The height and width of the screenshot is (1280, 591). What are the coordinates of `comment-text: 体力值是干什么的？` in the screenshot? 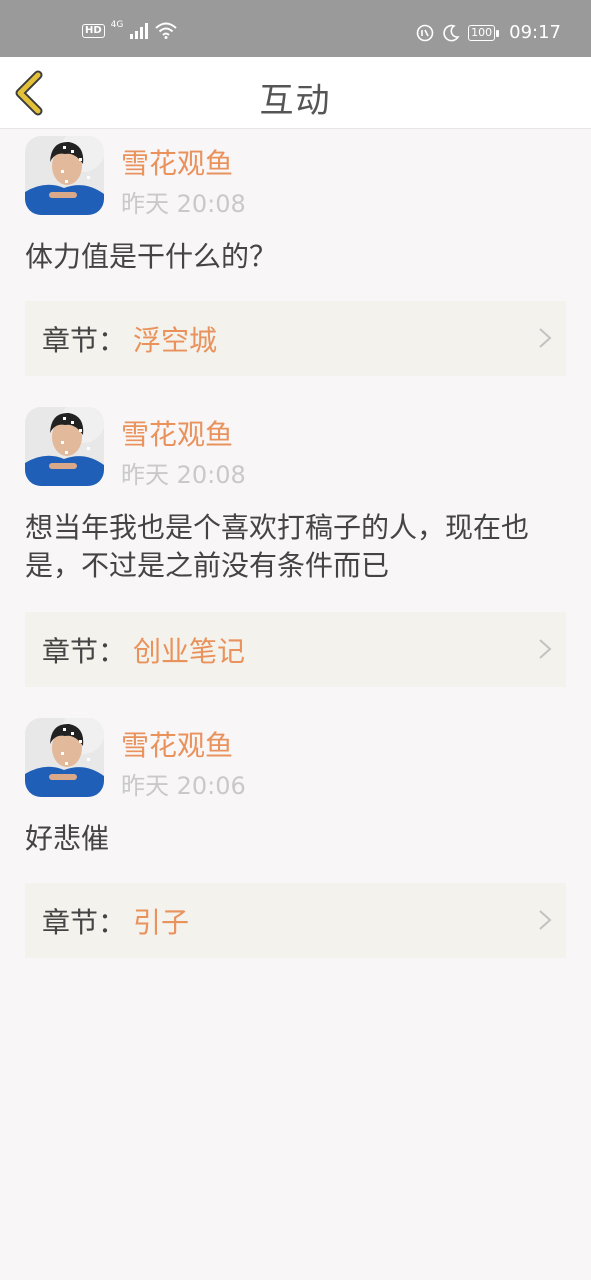 It's located at (151, 256).